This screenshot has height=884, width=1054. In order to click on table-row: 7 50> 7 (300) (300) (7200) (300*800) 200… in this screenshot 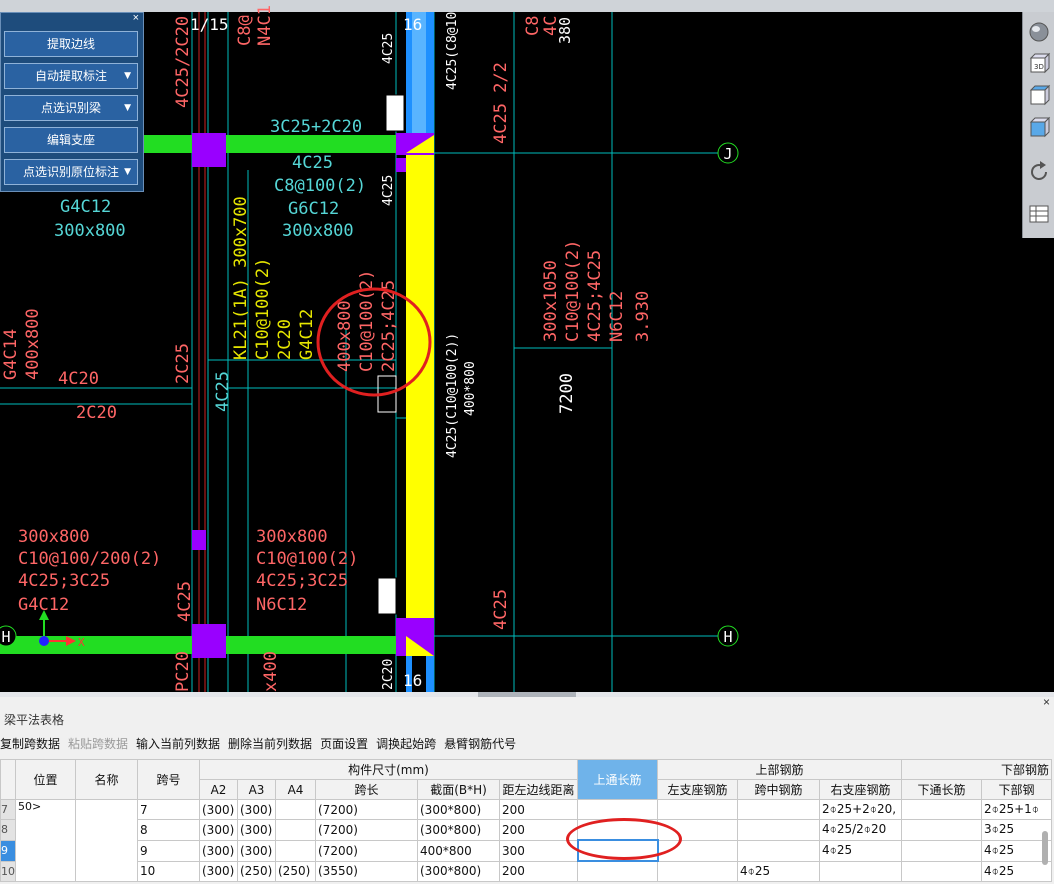, I will do `click(526, 840)`.